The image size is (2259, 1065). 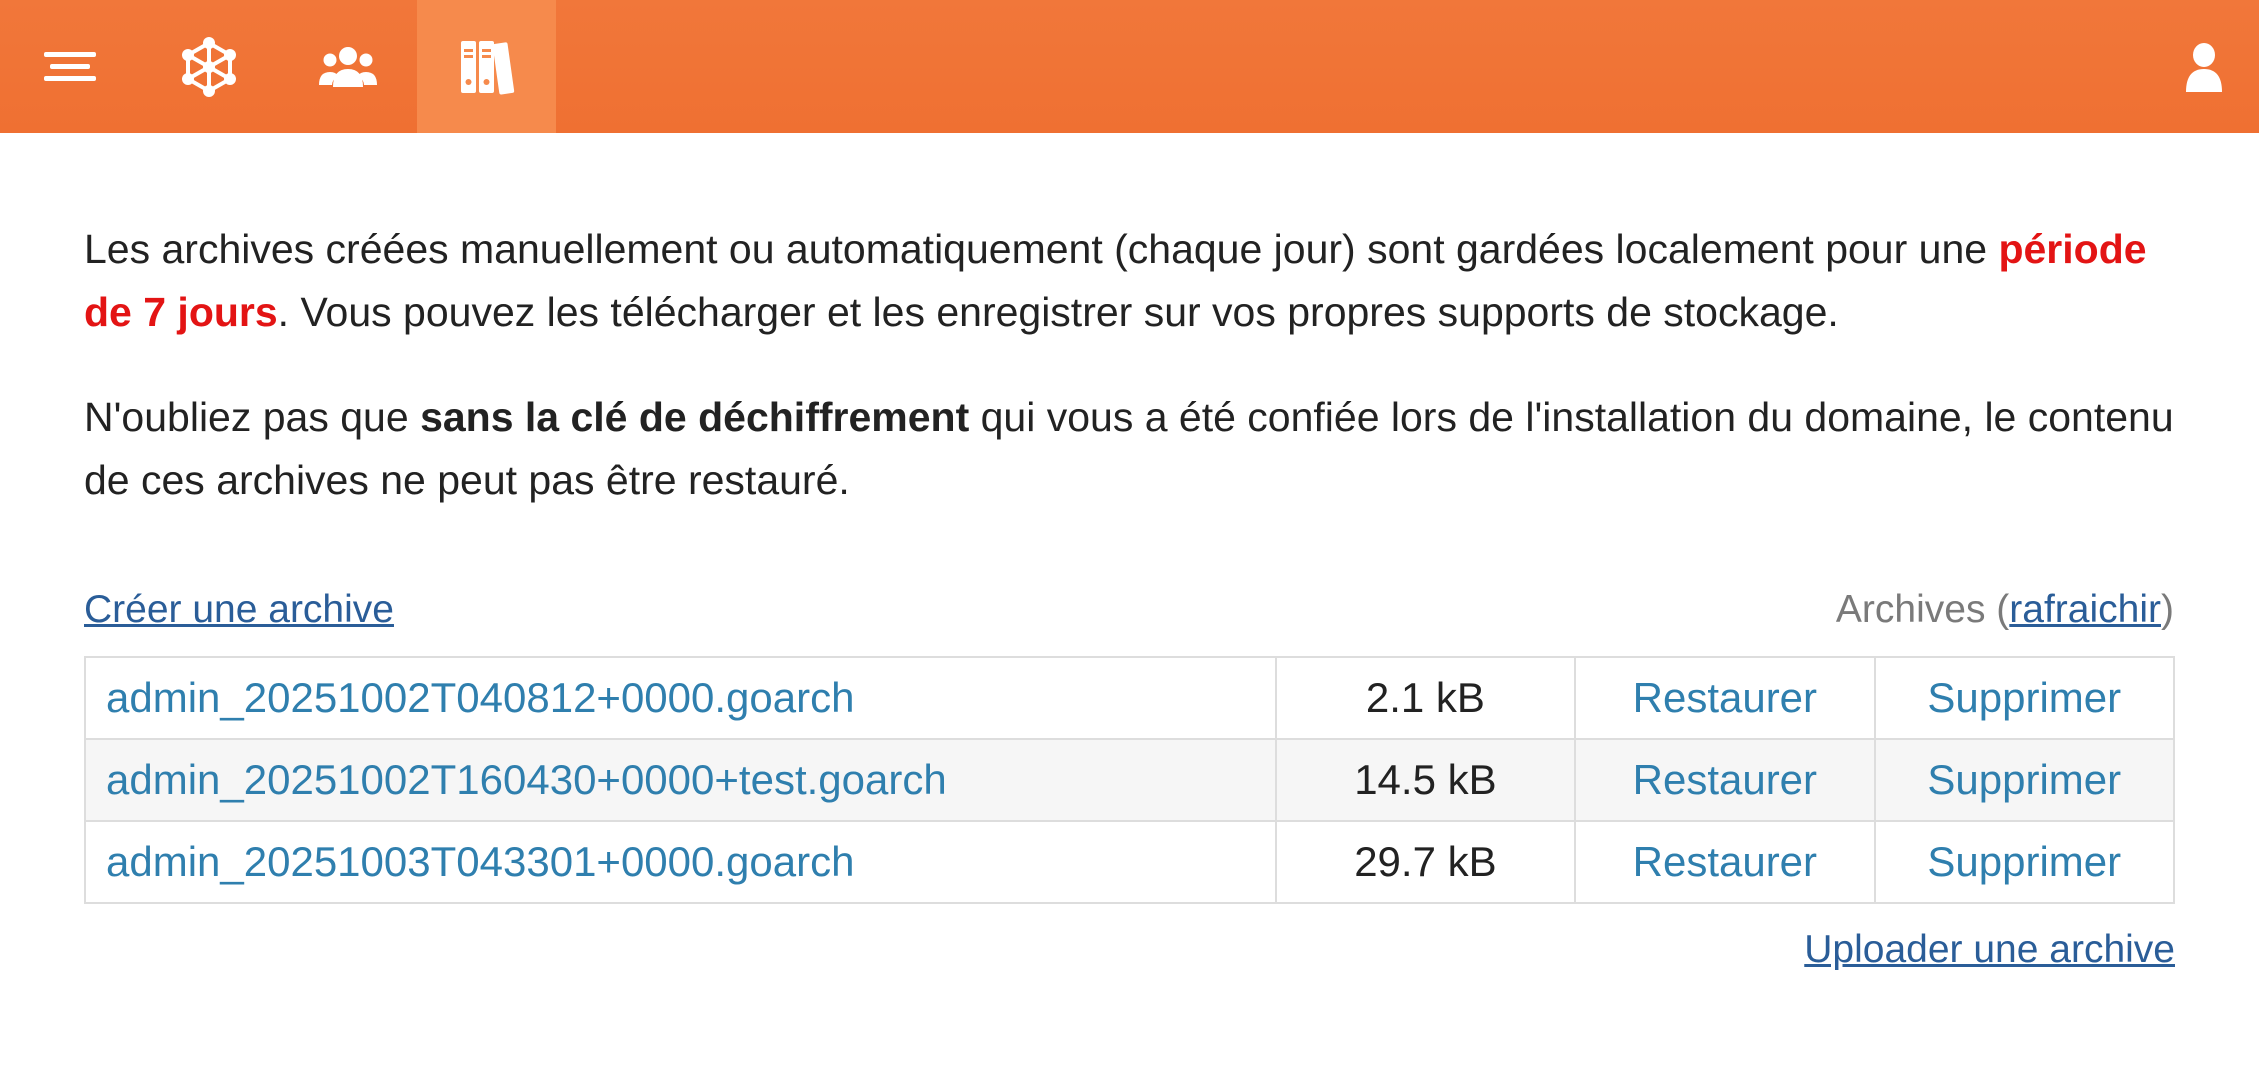 I want to click on user-icon, so click(x=2204, y=67).